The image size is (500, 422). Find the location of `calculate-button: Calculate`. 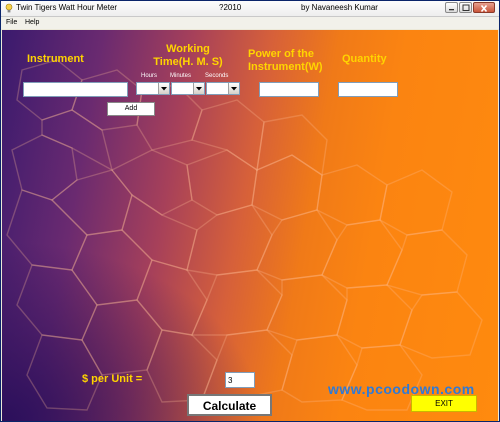

calculate-button: Calculate is located at coordinates (229, 405).